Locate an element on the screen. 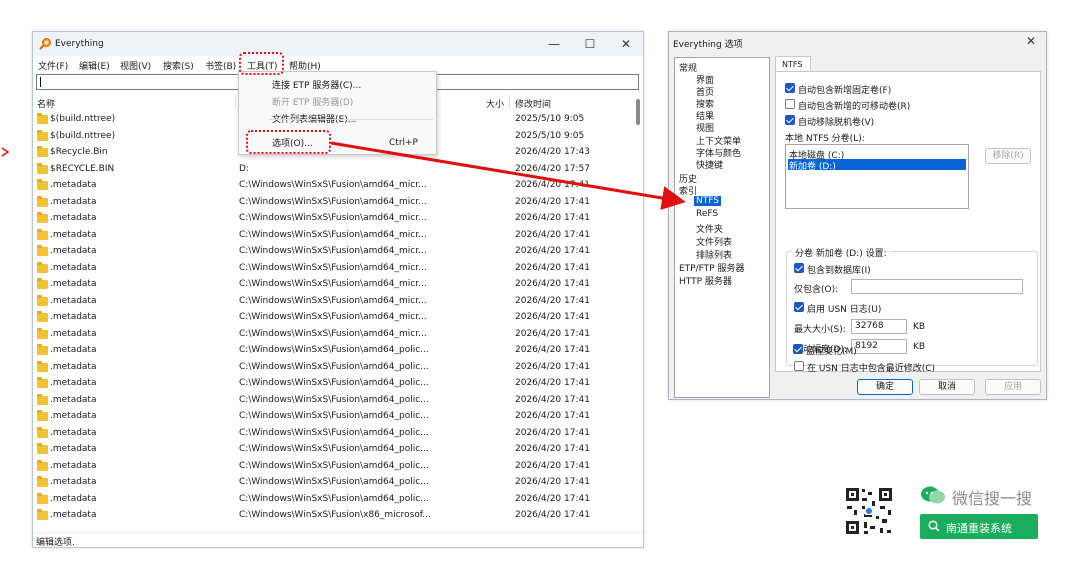 Image resolution: width=1080 pixels, height=581 pixels. monitor-changes-checkbox is located at coordinates (798, 349).